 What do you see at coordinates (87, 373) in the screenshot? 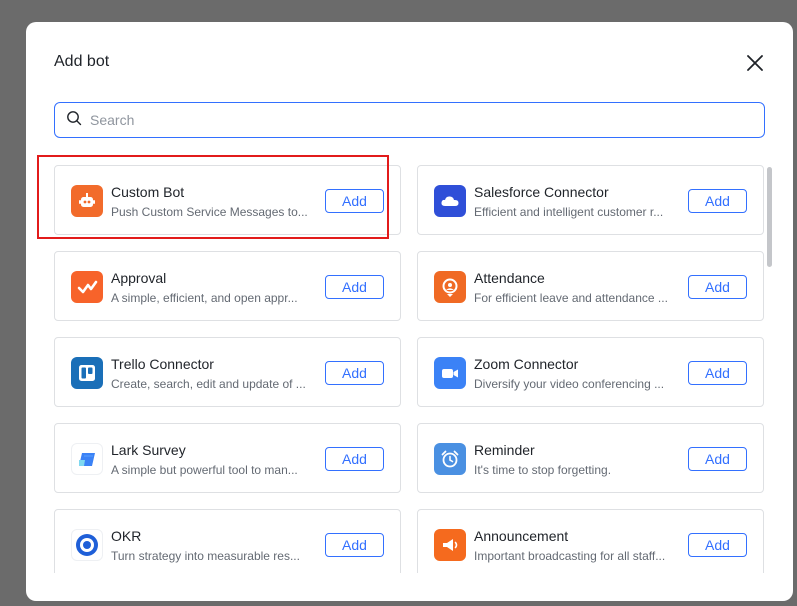
I see `trello-icon` at bounding box center [87, 373].